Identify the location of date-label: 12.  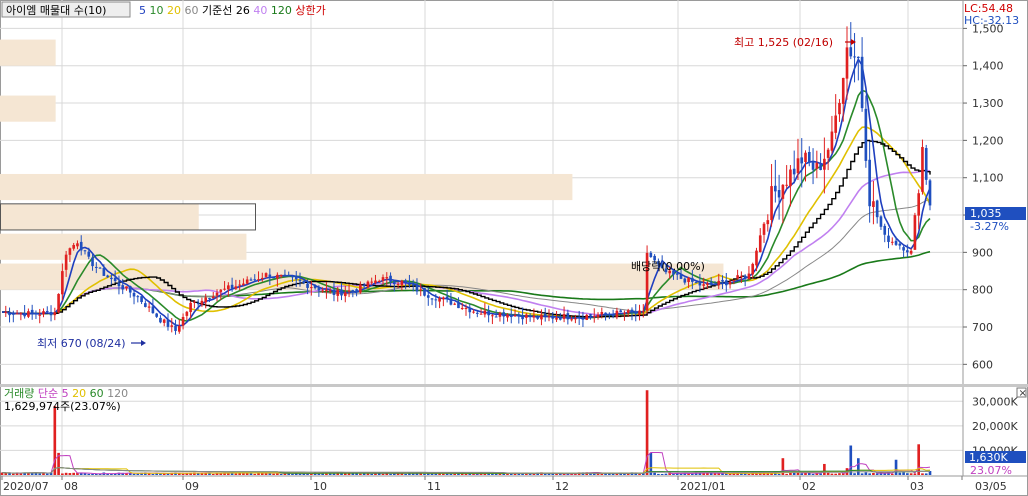
(562, 486).